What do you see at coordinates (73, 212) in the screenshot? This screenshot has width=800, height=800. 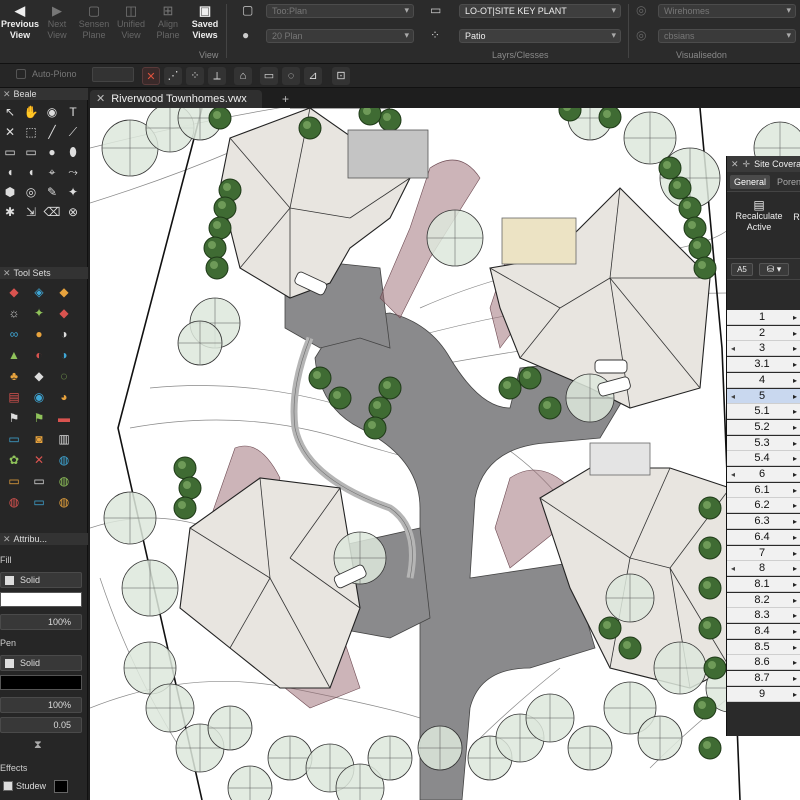 I see `target-icon: ⊗` at bounding box center [73, 212].